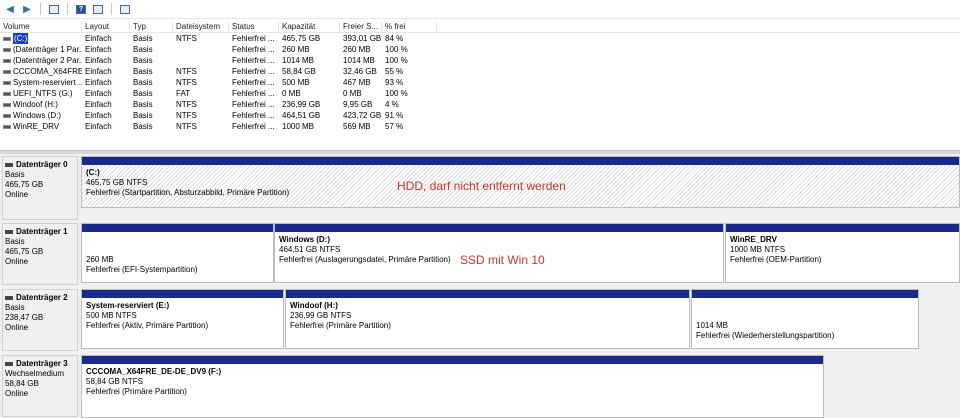  Describe the element at coordinates (125, 9) in the screenshot. I see `list-icon` at that location.